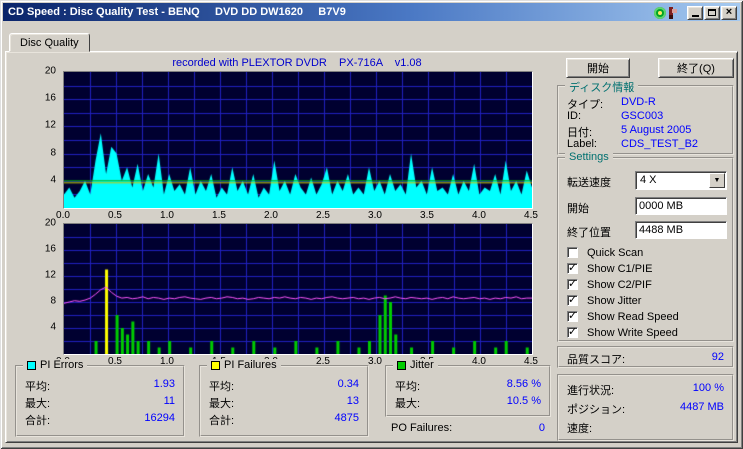 Image resolution: width=743 pixels, height=449 pixels. I want to click on quality-score-box: 品質スコア: 92, so click(645, 357).